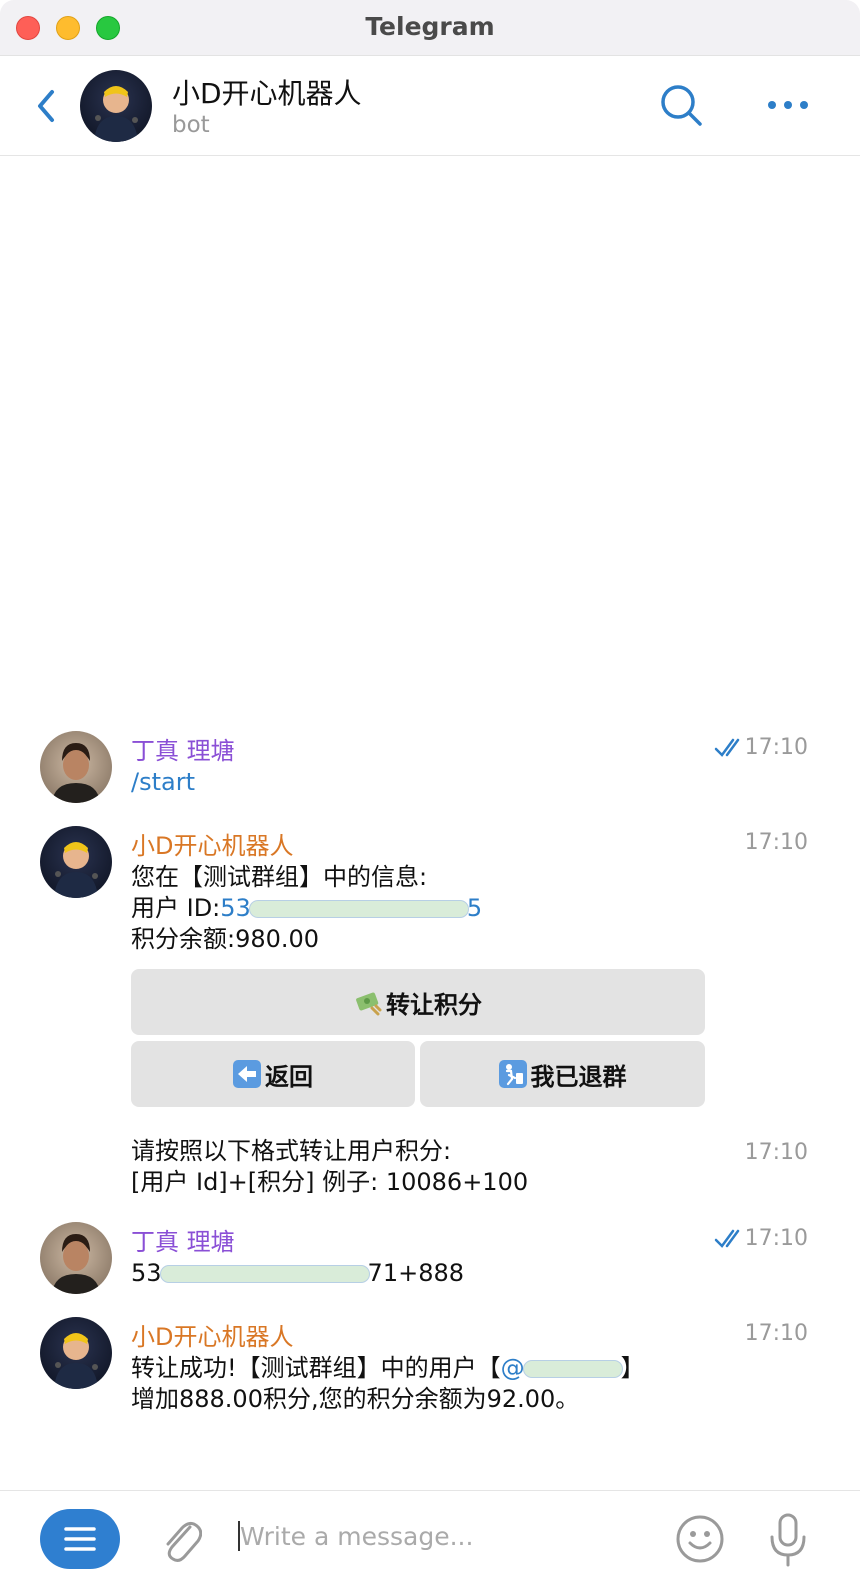 This screenshot has height=1590, width=860. I want to click on trash-person-icon, so click(512, 1074).